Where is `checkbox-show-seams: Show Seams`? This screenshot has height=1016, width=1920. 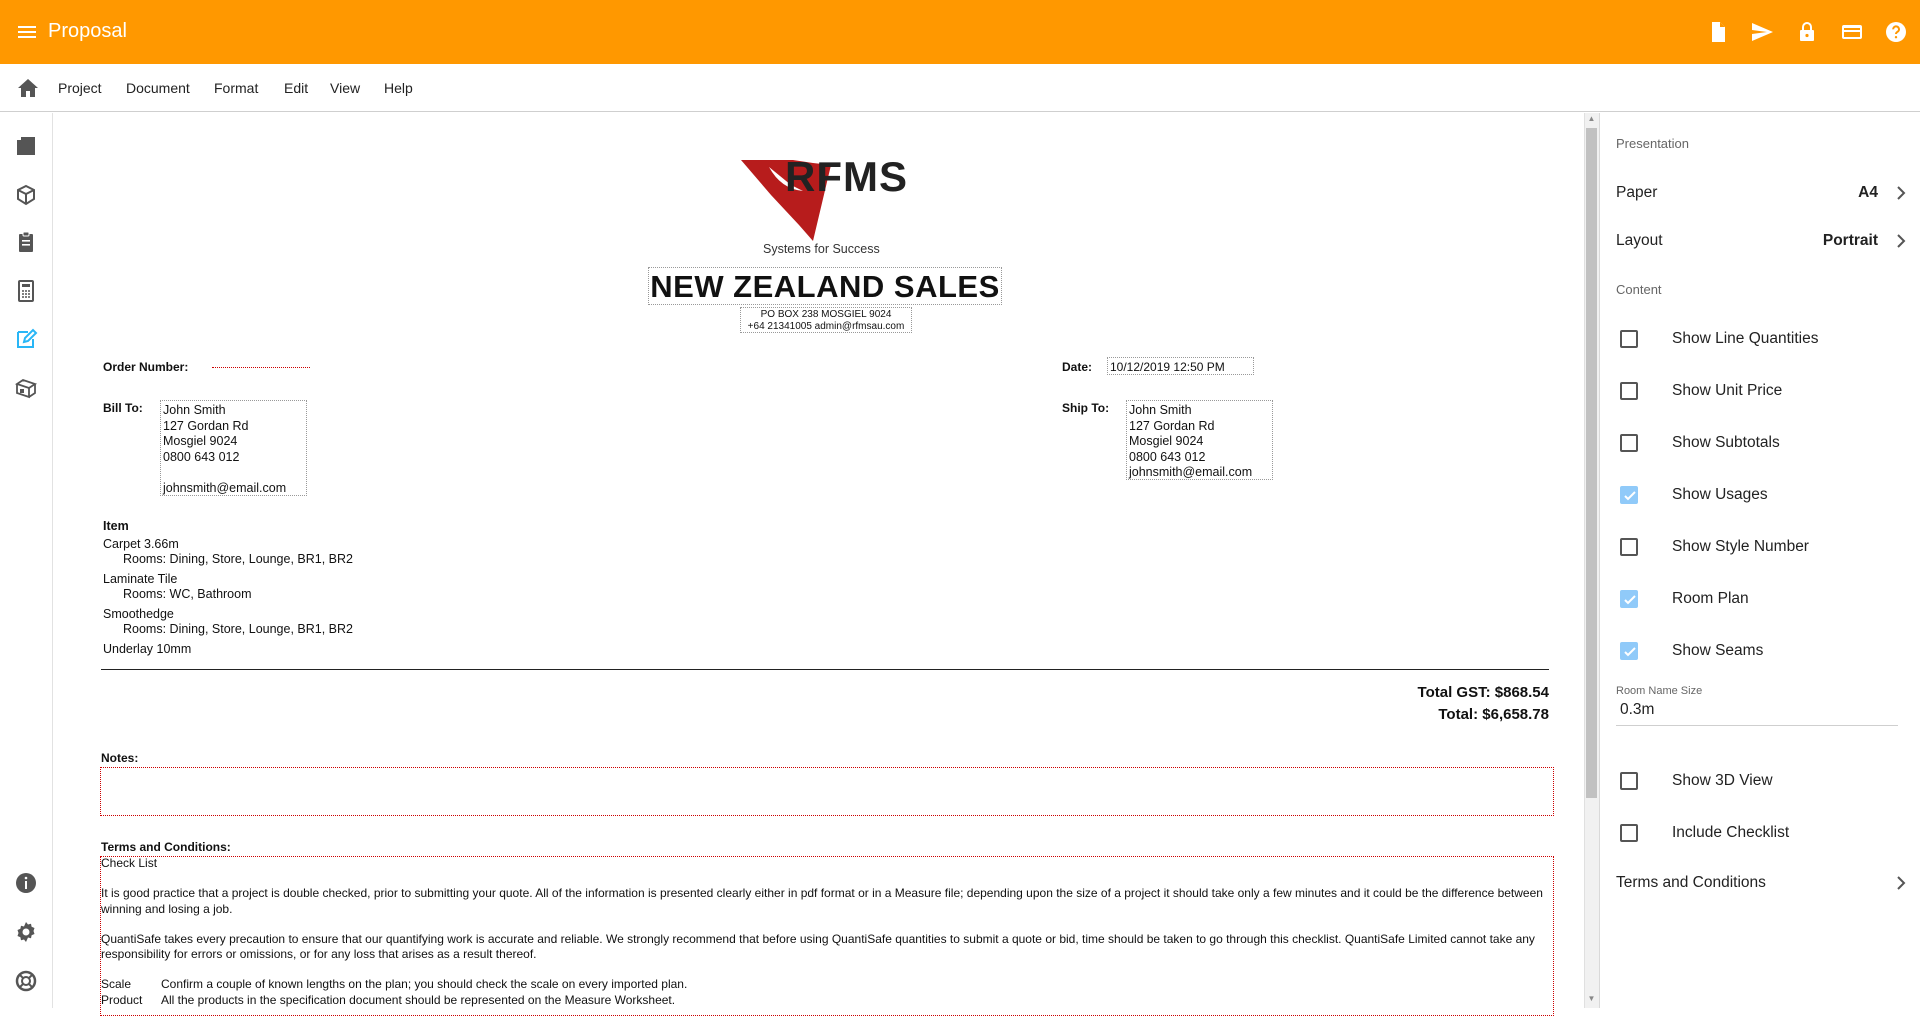 checkbox-show-seams: Show Seams is located at coordinates (1760, 651).